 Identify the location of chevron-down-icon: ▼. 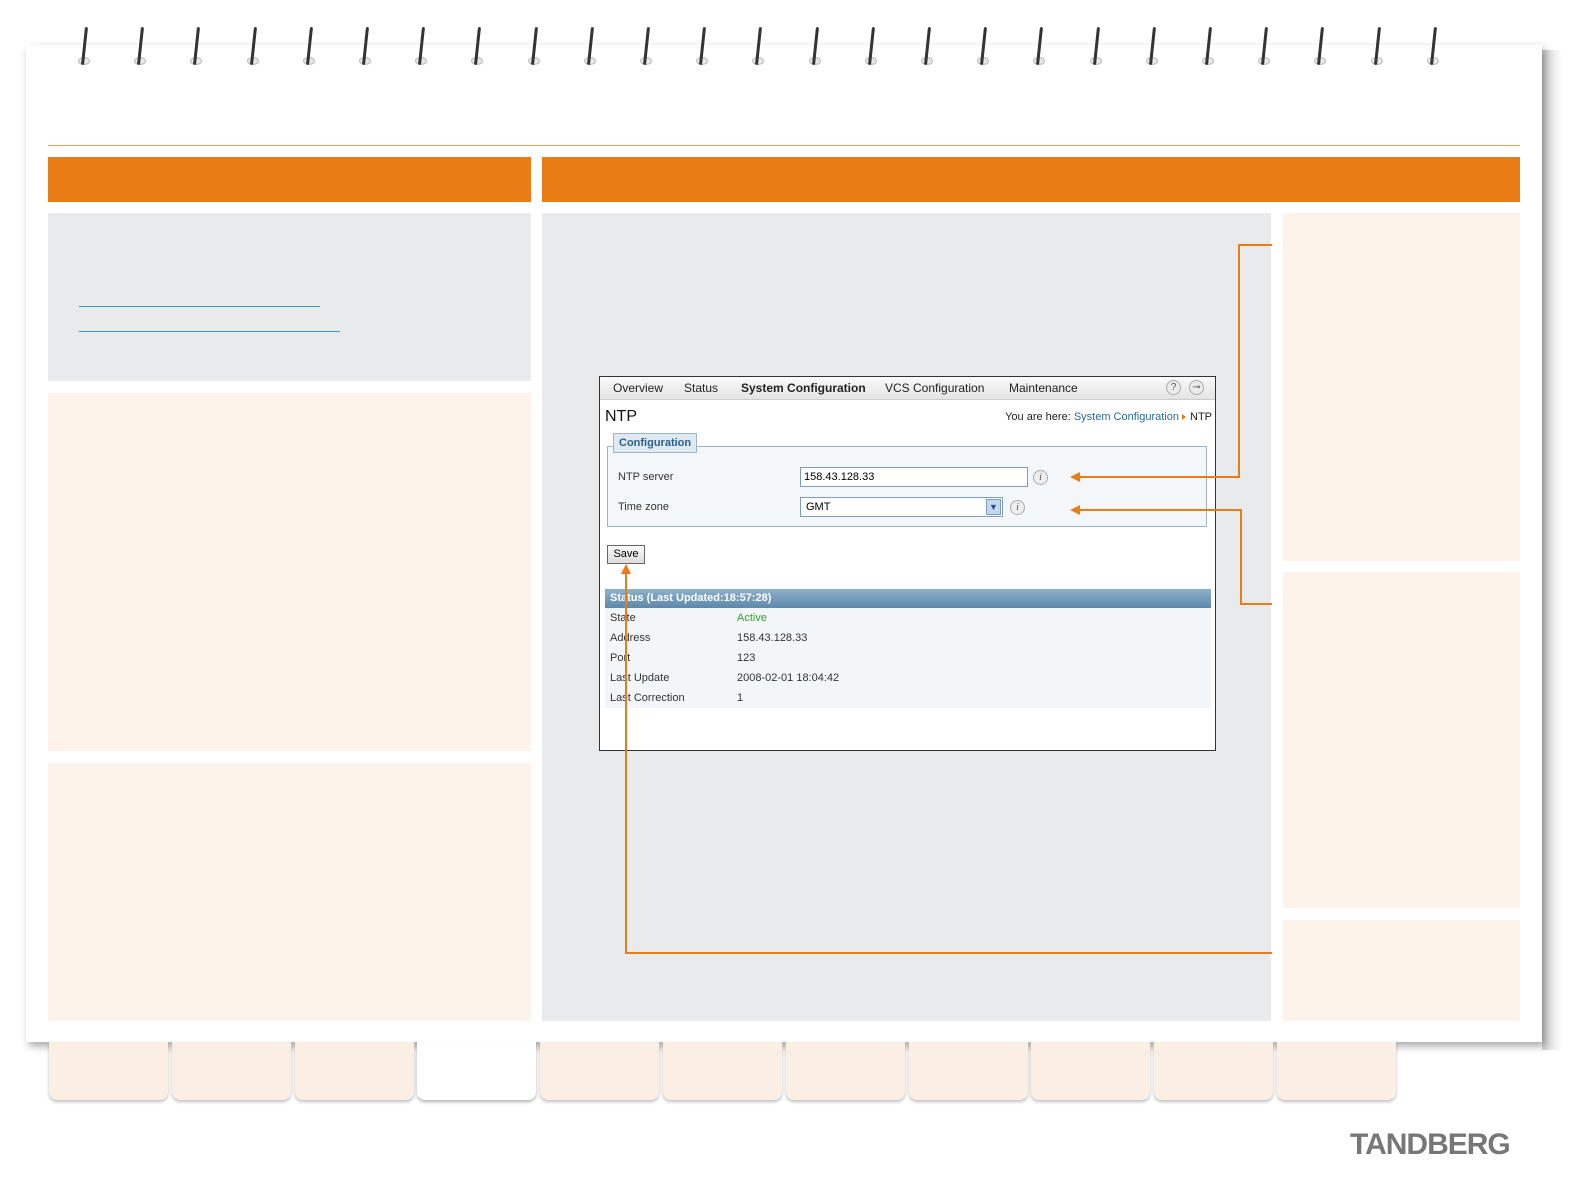
(993, 507).